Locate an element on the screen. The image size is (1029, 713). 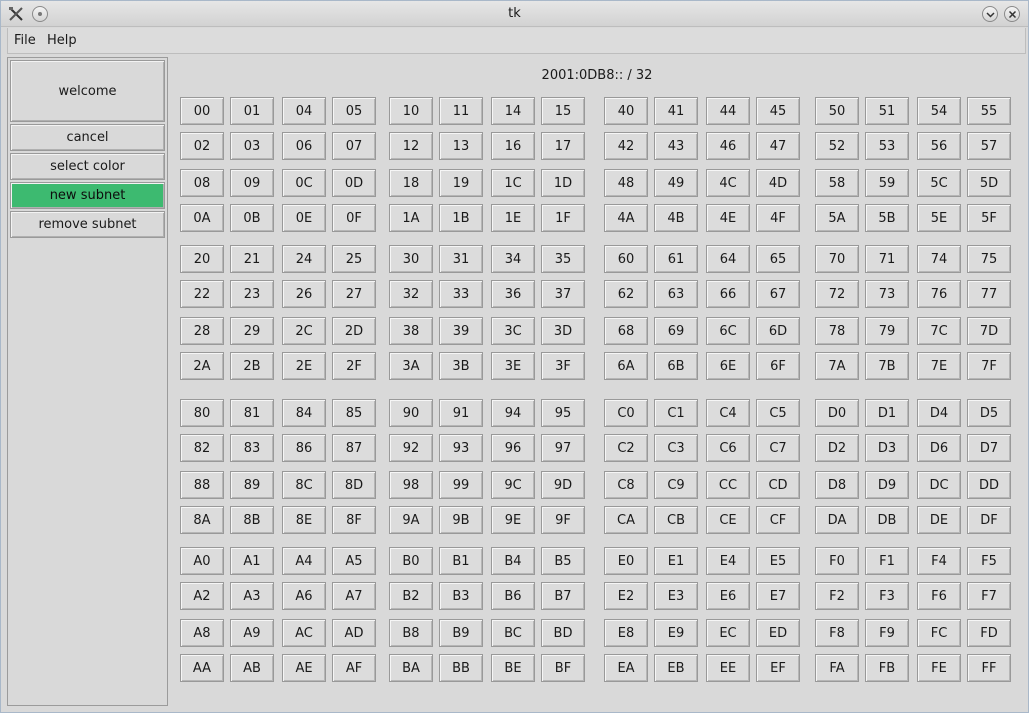
subnet-cell: 30 is located at coordinates (411, 259).